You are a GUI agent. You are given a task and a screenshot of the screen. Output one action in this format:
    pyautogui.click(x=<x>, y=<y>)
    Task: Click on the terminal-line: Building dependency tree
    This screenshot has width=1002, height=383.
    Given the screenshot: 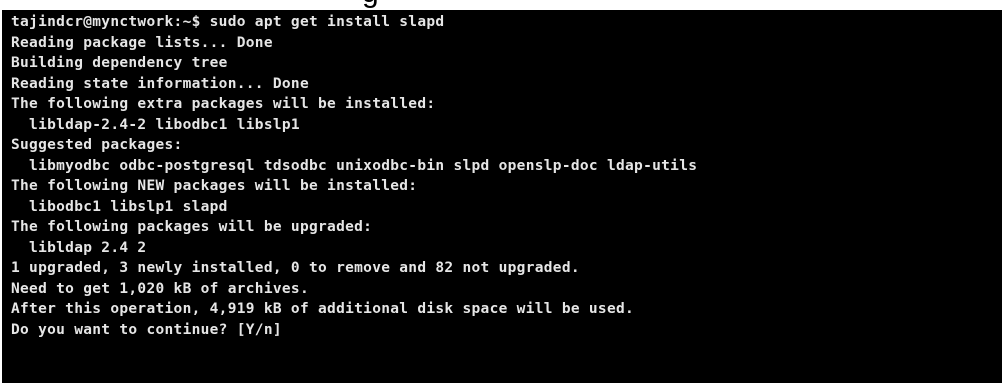 What is the action you would take?
    pyautogui.click(x=119, y=63)
    